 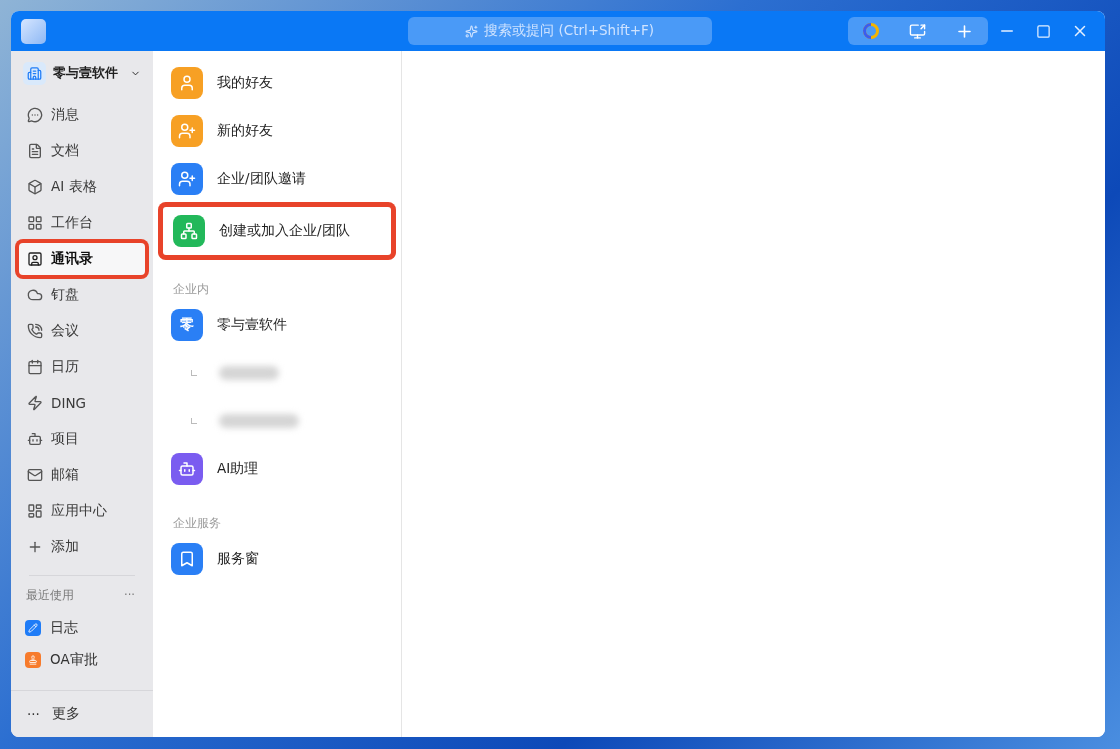 I want to click on sidebar-item: 应用中心, so click(x=82, y=511).